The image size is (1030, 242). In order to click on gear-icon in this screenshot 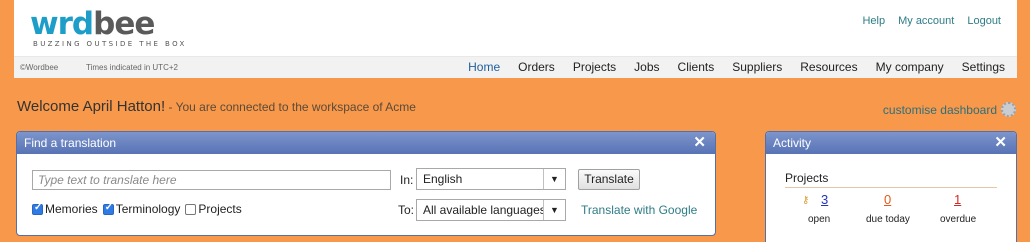, I will do `click(1008, 109)`.